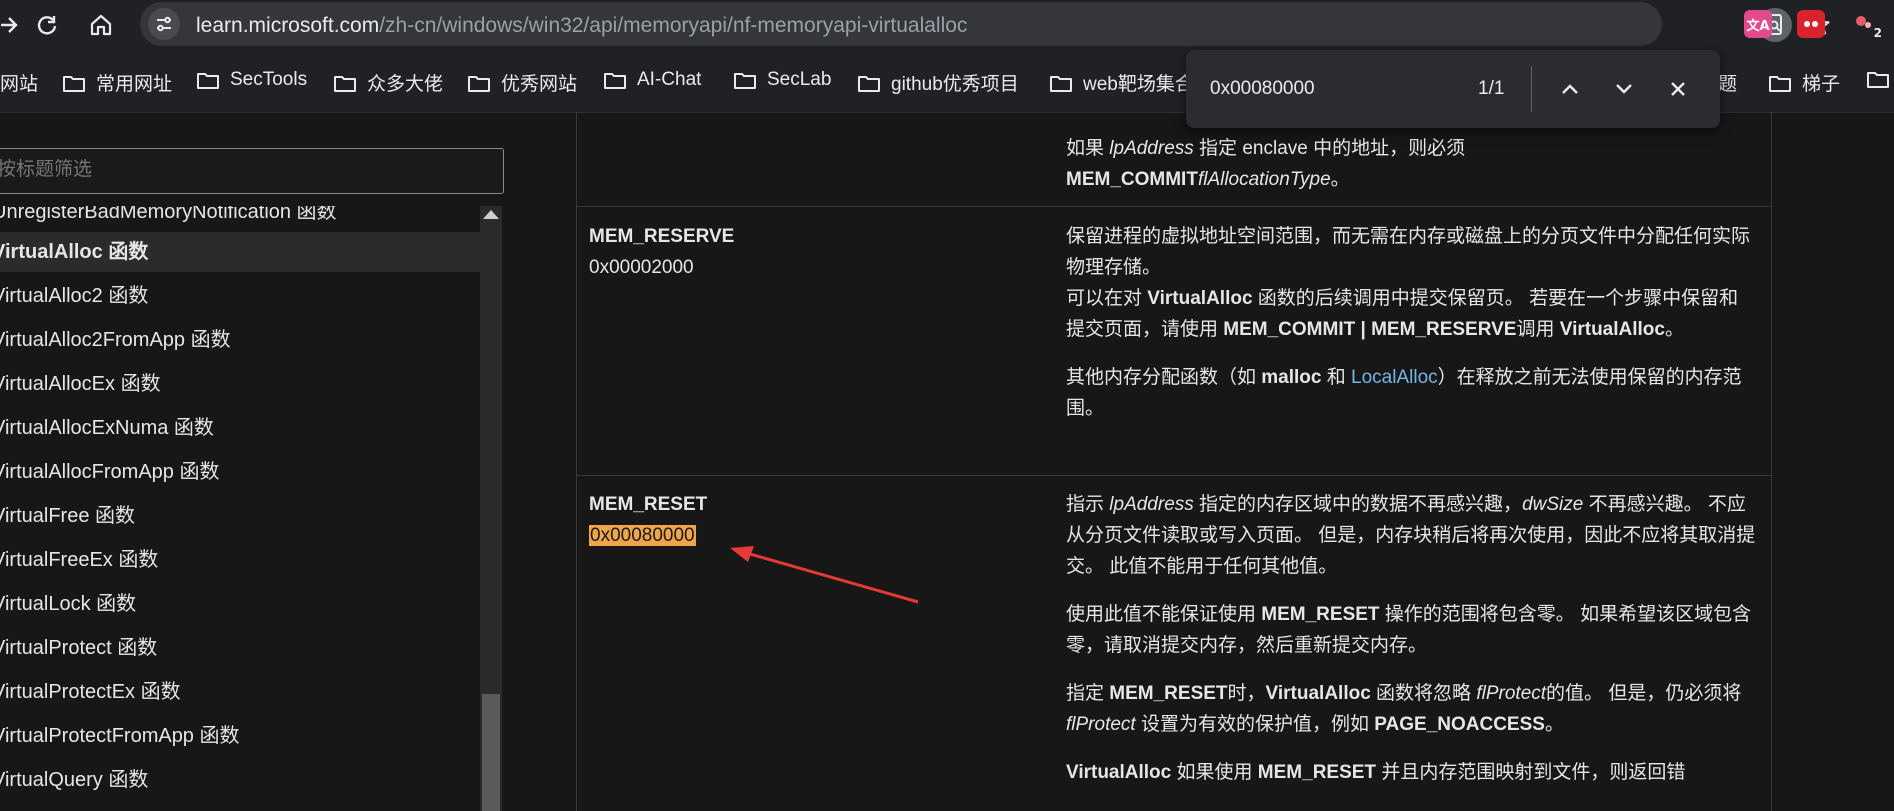  I want to click on toc-item: VirtualAlloc2 函数, so click(240, 296).